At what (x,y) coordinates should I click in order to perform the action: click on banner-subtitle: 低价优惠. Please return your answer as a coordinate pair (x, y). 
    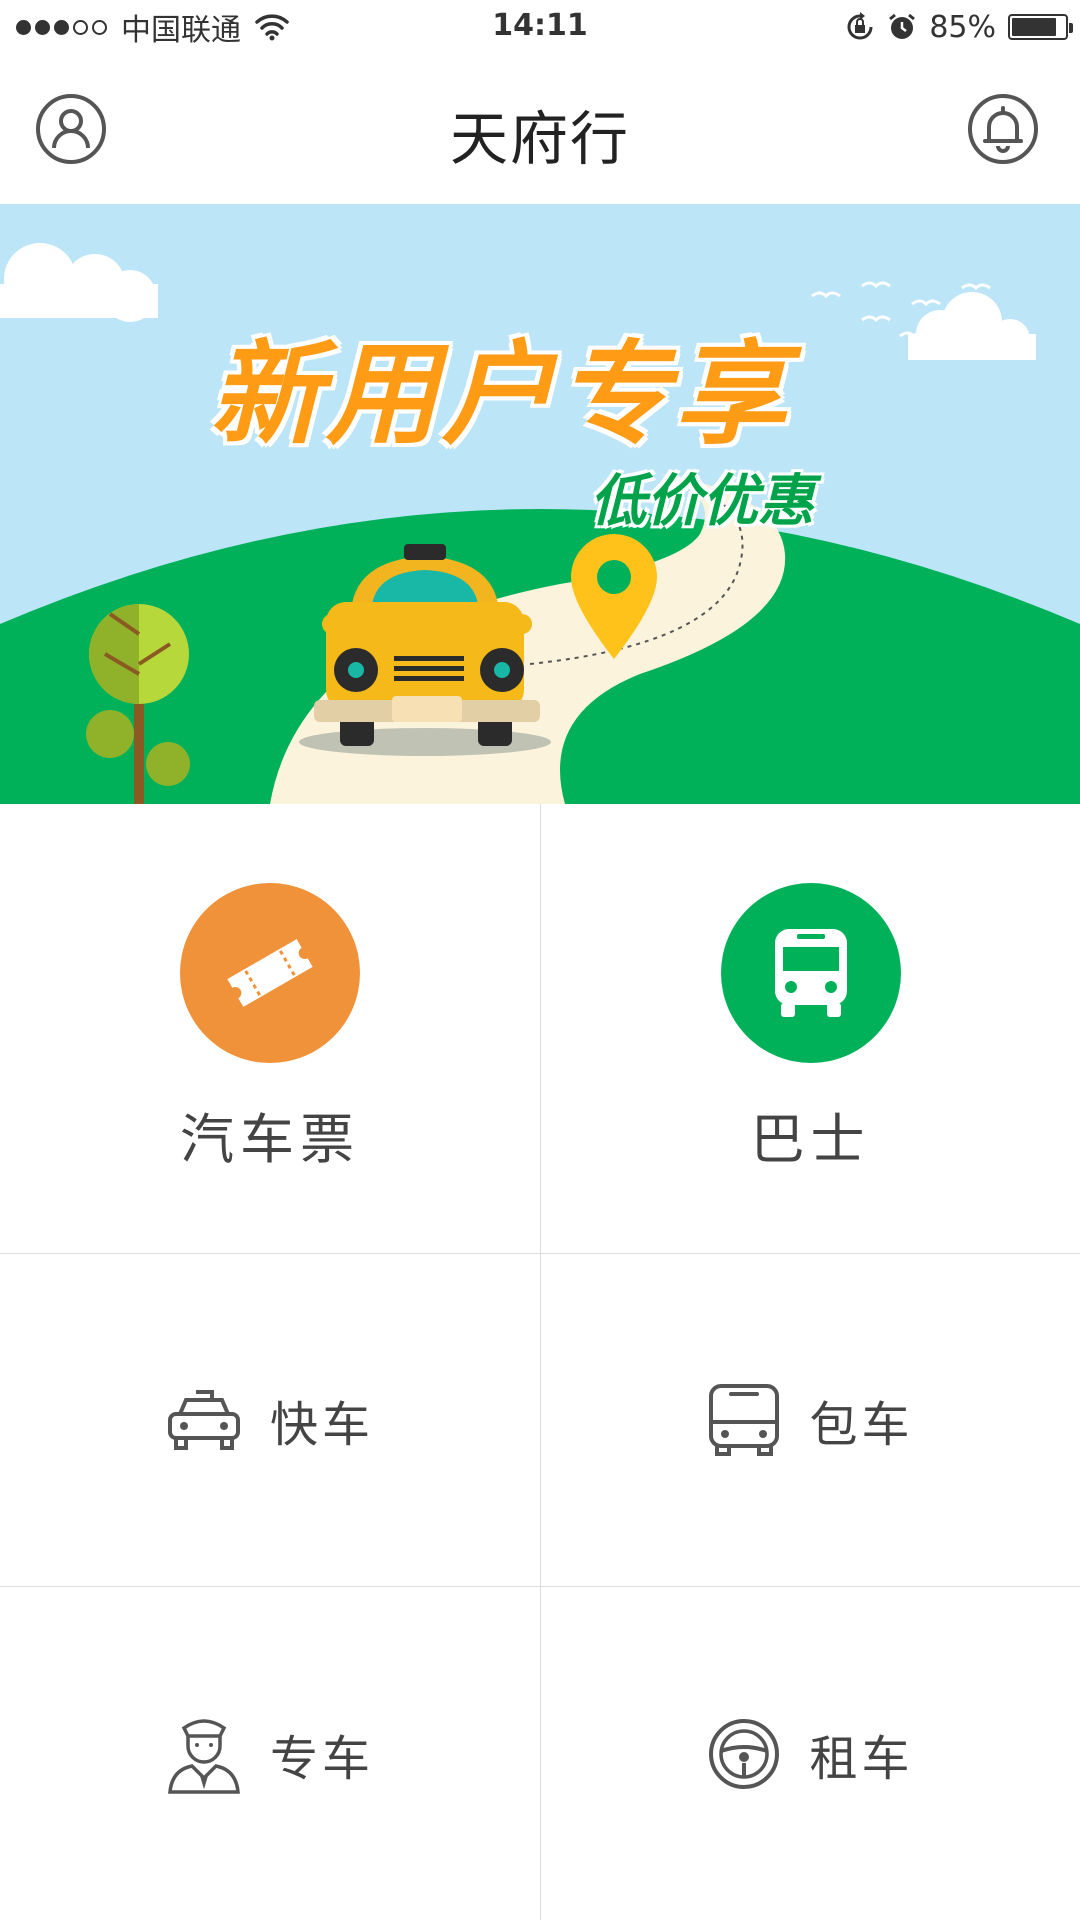
    Looking at the image, I should click on (702, 501).